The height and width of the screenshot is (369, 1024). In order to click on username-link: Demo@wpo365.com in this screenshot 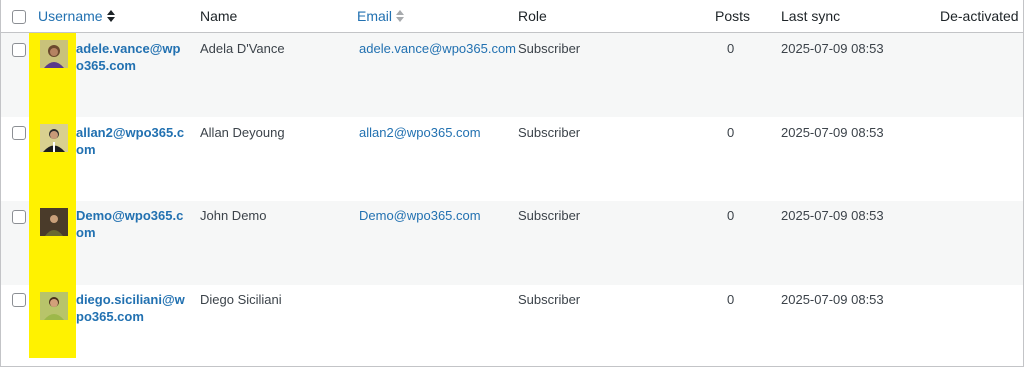, I will do `click(132, 224)`.